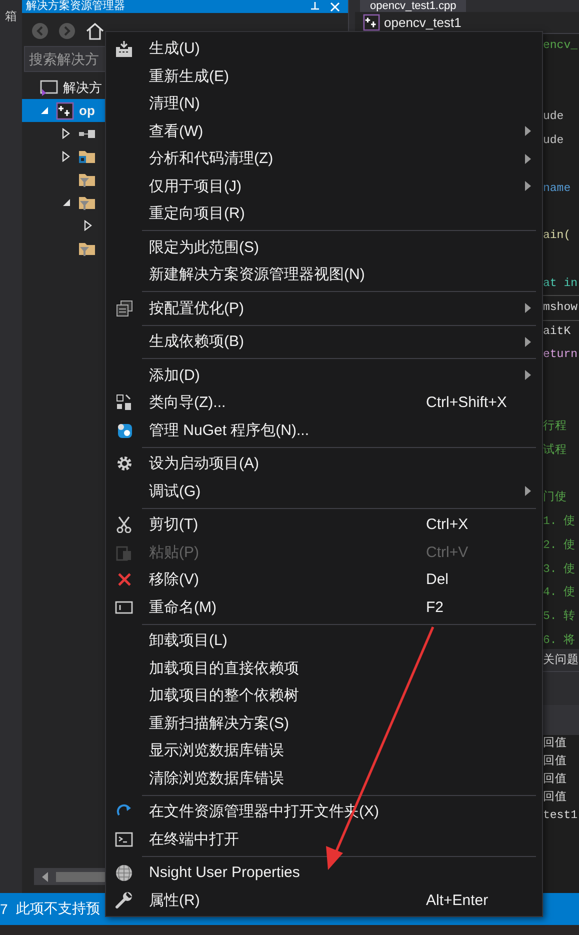 The height and width of the screenshot is (935, 579). What do you see at coordinates (447, 525) in the screenshot?
I see `shortcut-text: Ctrl+X` at bounding box center [447, 525].